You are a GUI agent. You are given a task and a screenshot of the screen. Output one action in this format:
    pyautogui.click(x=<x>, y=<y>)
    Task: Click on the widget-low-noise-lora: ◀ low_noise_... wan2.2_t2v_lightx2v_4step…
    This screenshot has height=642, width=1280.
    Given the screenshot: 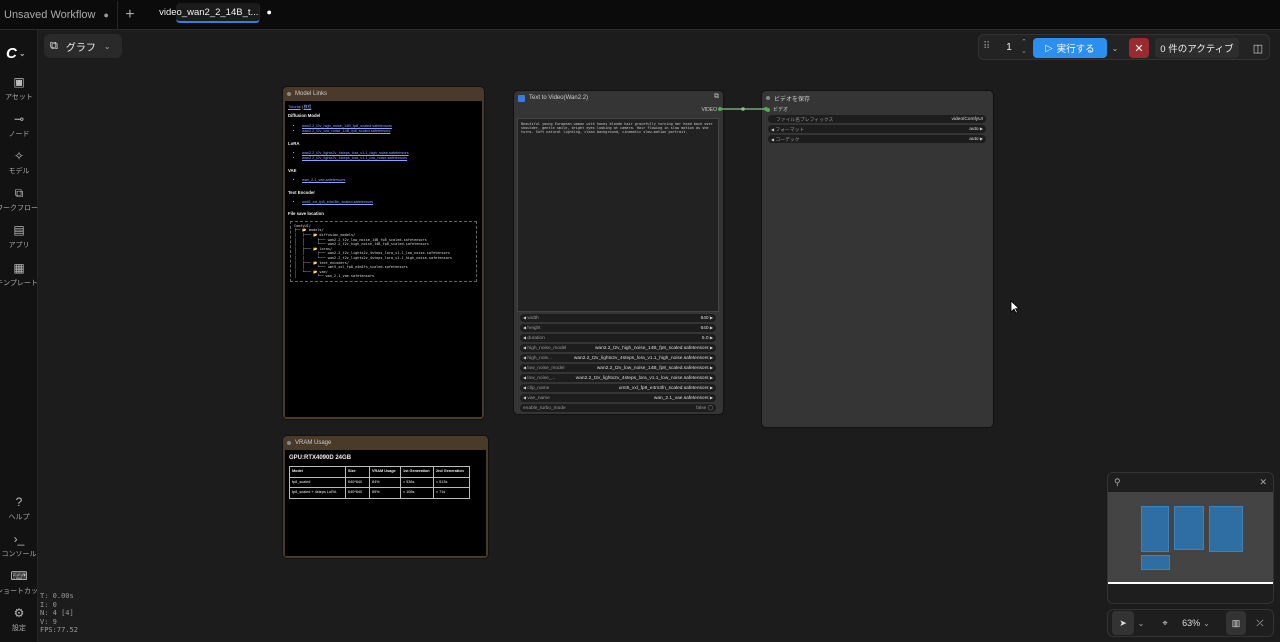 What is the action you would take?
    pyautogui.click(x=618, y=378)
    